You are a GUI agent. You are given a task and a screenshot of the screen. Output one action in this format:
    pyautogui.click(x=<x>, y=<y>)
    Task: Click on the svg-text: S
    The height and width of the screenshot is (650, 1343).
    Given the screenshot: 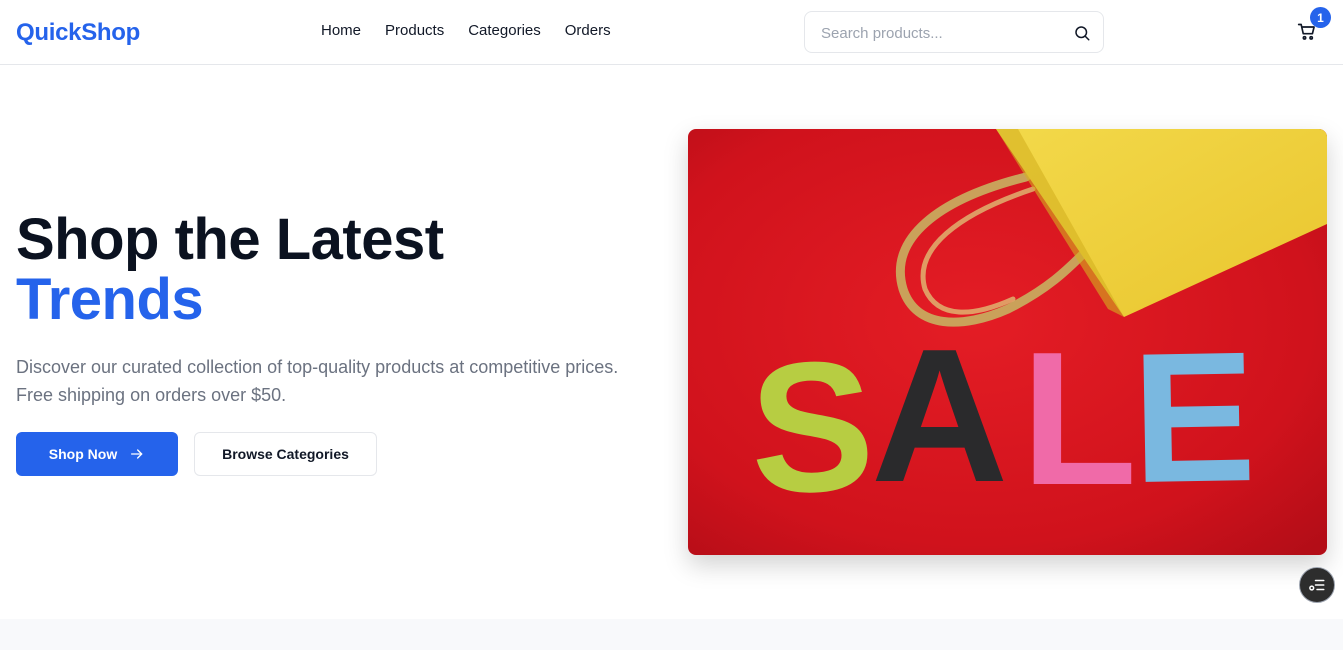 What is the action you would take?
    pyautogui.click(x=812, y=428)
    